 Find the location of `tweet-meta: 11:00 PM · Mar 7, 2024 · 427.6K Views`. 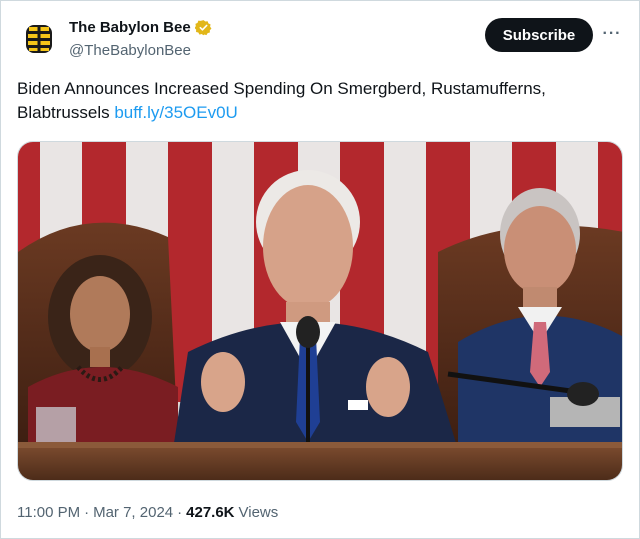

tweet-meta: 11:00 PM · Mar 7, 2024 · 427.6K Views is located at coordinates (147, 512).